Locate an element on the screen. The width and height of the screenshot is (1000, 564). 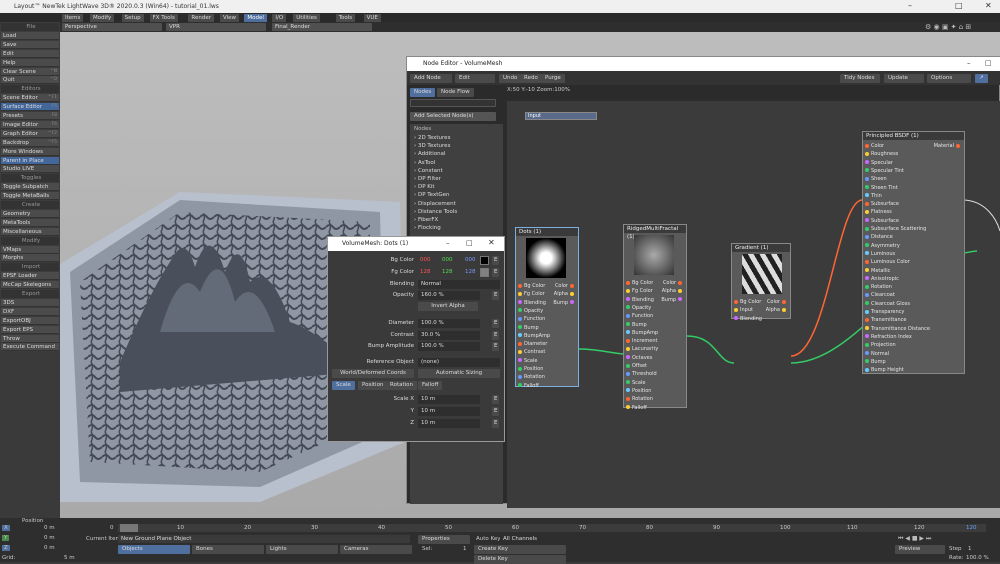
bump-envelope-button: E is located at coordinates (496, 346).